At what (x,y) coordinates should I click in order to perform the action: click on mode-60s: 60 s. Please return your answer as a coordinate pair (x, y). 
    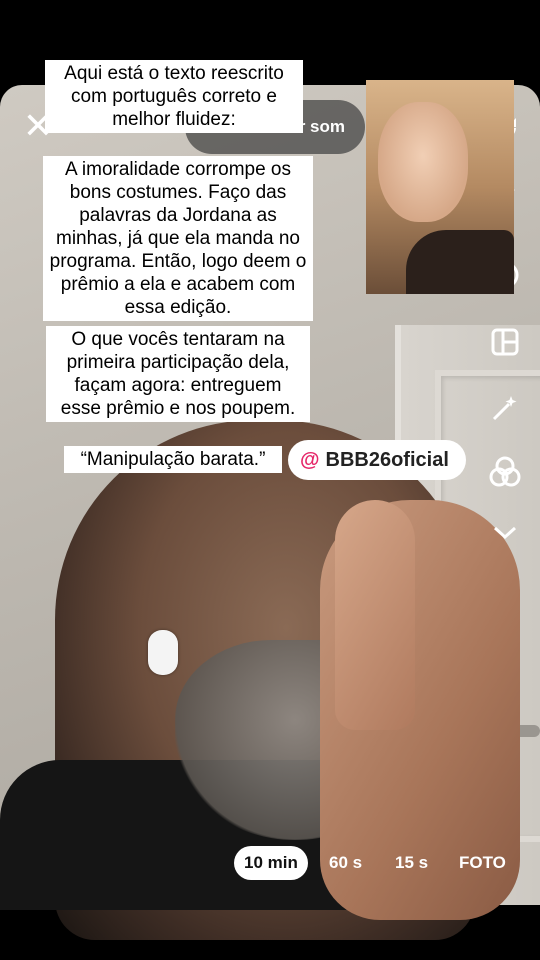
    Looking at the image, I should click on (345, 863).